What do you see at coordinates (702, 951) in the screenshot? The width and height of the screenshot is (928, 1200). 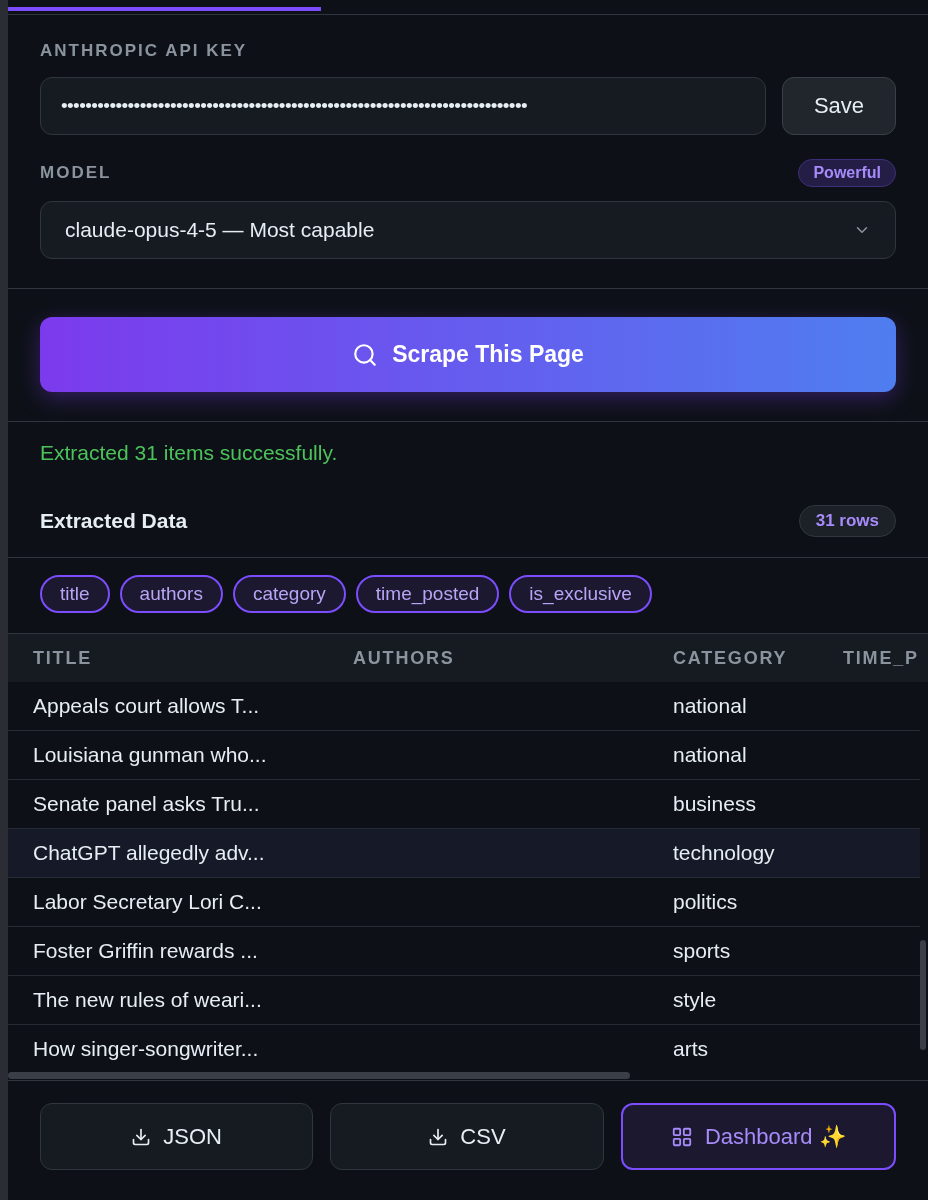 I see `table-cell-text: sports` at bounding box center [702, 951].